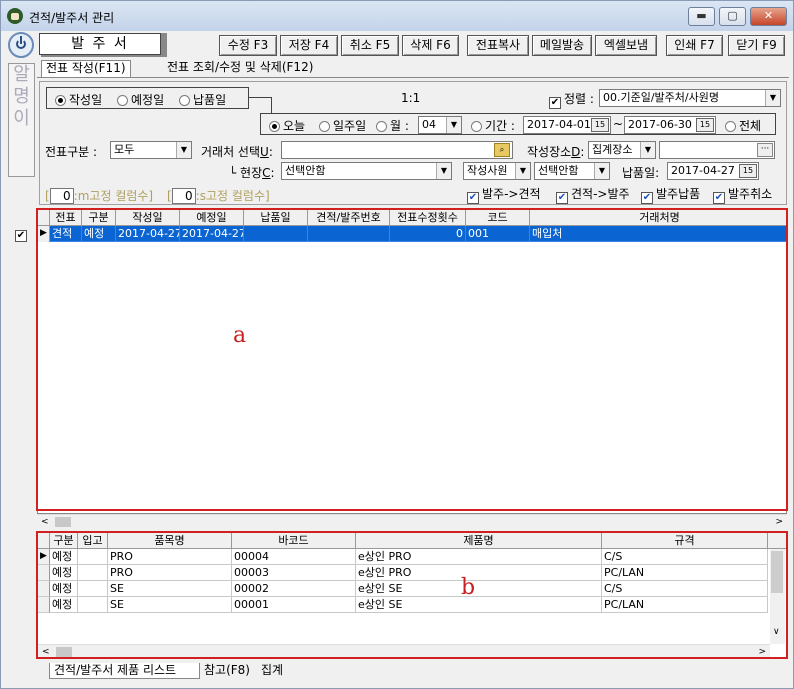  I want to click on tab-summary: 집계, so click(271, 671).